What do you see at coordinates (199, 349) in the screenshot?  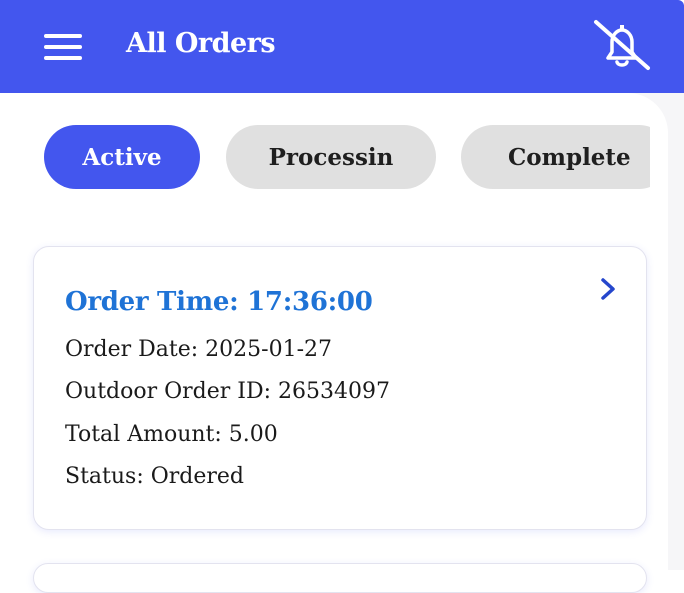 I see `order-date: Order Date: 2025-01-27` at bounding box center [199, 349].